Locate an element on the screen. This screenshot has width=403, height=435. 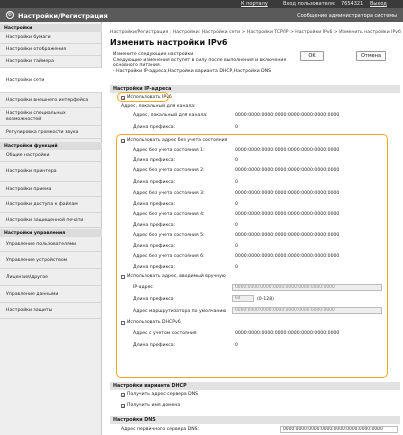
logged-in-label: Вход пользователя: is located at coordinates (309, 4).